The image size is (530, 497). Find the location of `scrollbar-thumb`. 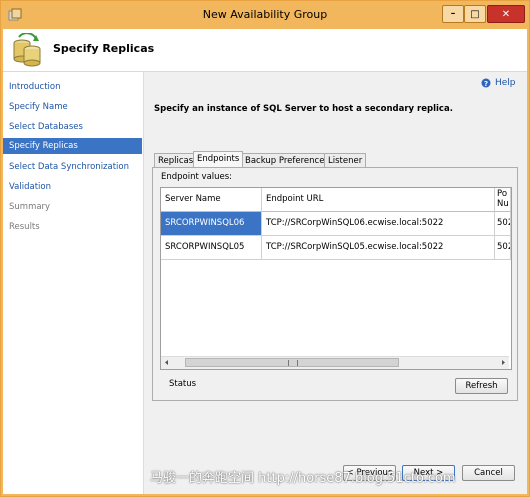

scrollbar-thumb is located at coordinates (292, 362).